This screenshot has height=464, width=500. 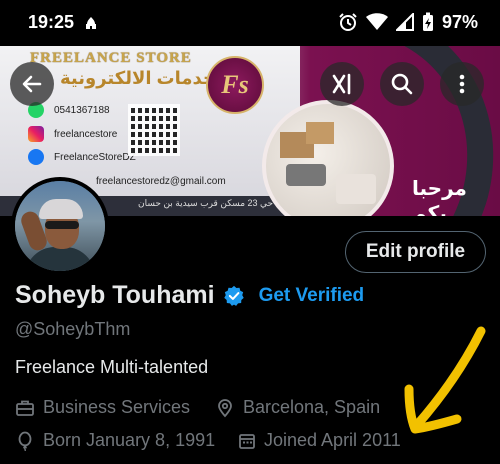 What do you see at coordinates (404, 22) in the screenshot?
I see `signal-icon` at bounding box center [404, 22].